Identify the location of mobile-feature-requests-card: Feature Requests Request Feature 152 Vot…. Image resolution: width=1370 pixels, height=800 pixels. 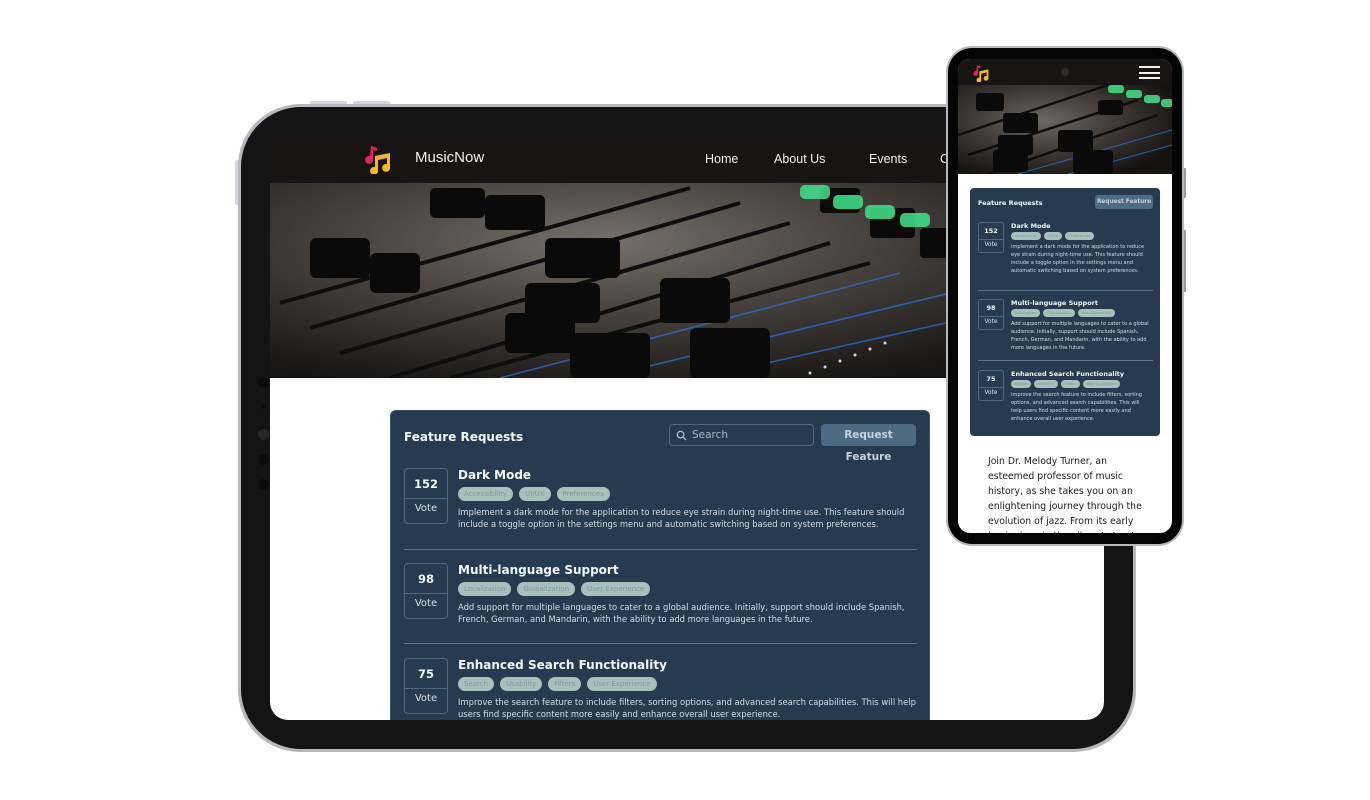
(1065, 312).